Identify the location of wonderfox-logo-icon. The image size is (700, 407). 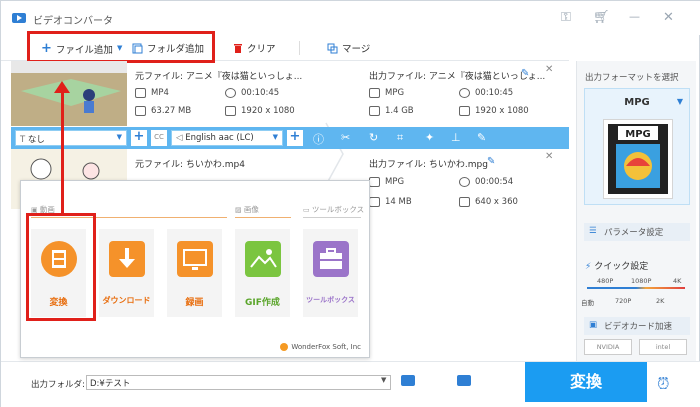
(284, 347).